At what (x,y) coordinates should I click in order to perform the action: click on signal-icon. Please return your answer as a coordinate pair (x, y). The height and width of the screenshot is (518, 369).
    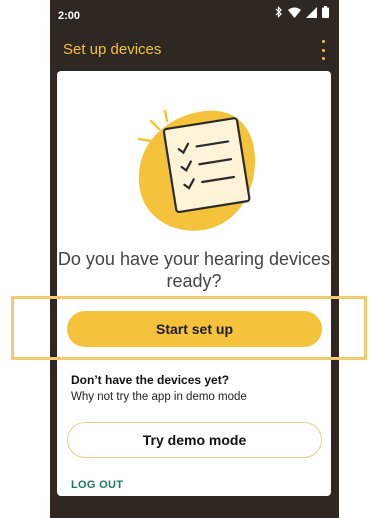
    Looking at the image, I should click on (311, 12).